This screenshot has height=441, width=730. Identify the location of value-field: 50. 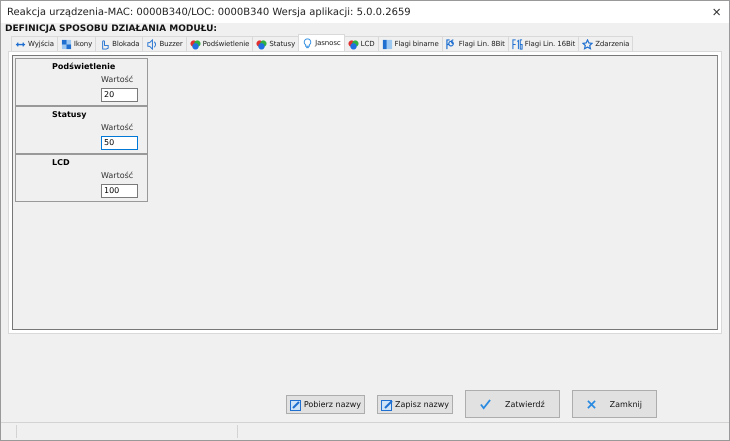
(119, 143).